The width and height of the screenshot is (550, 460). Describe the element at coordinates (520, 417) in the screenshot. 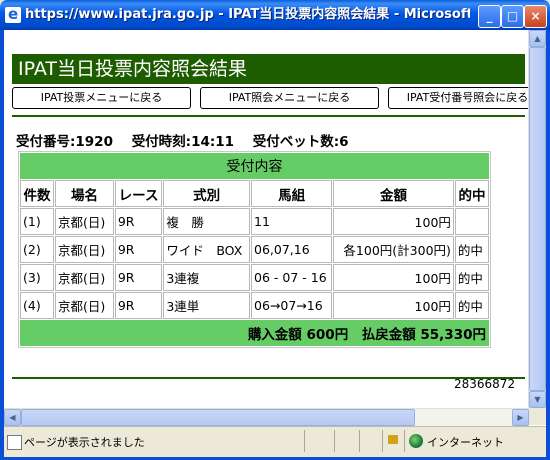

I see `scroll-right-arrow-icon: ▶` at that location.